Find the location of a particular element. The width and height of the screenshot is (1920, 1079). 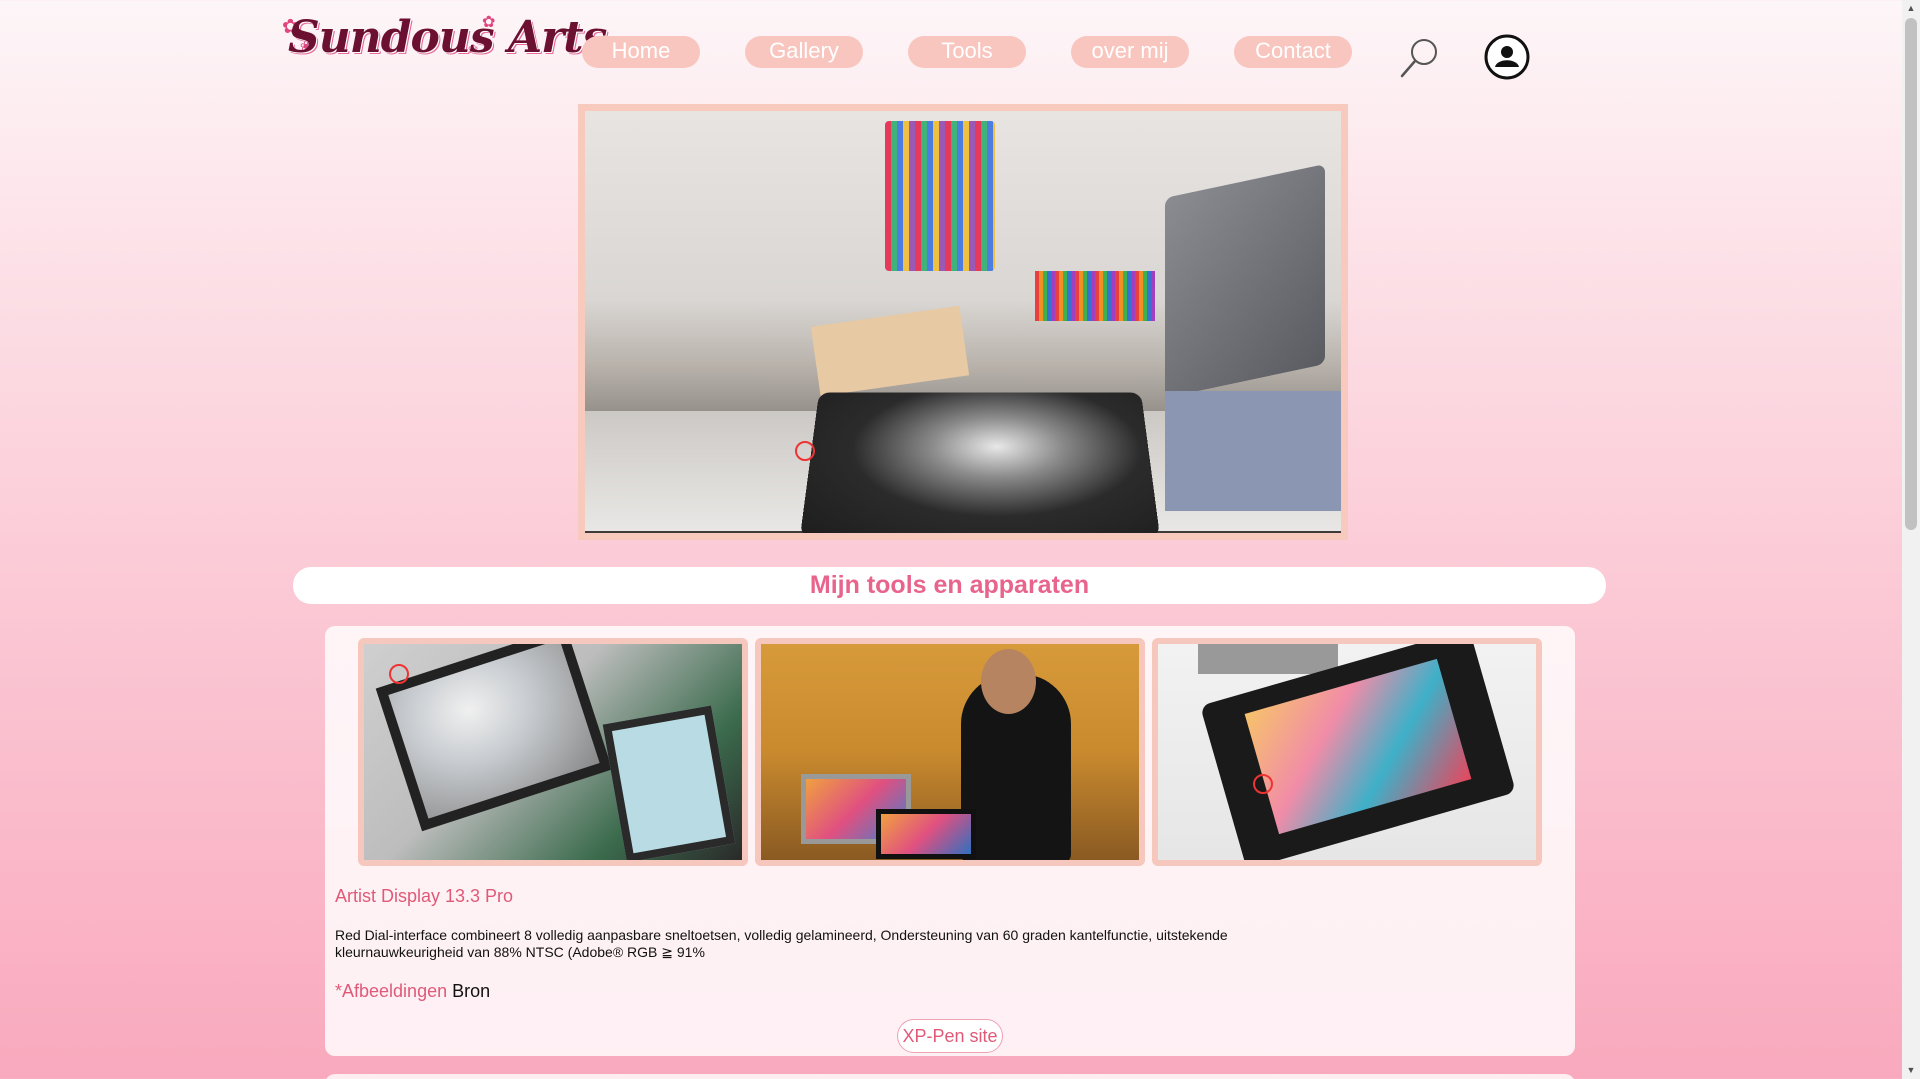

nav-home: Home is located at coordinates (641, 52).